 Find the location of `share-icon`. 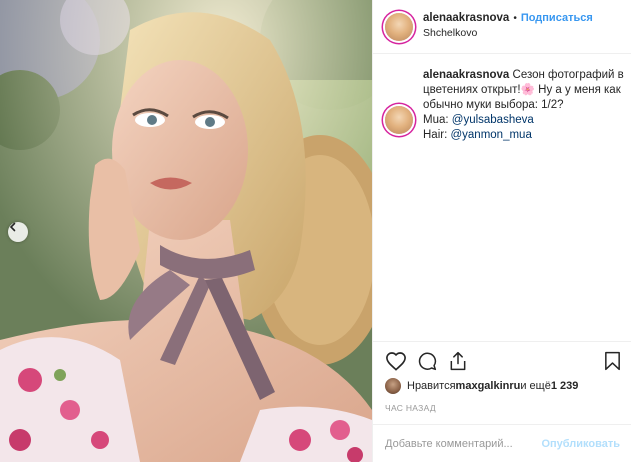

share-icon is located at coordinates (458, 361).